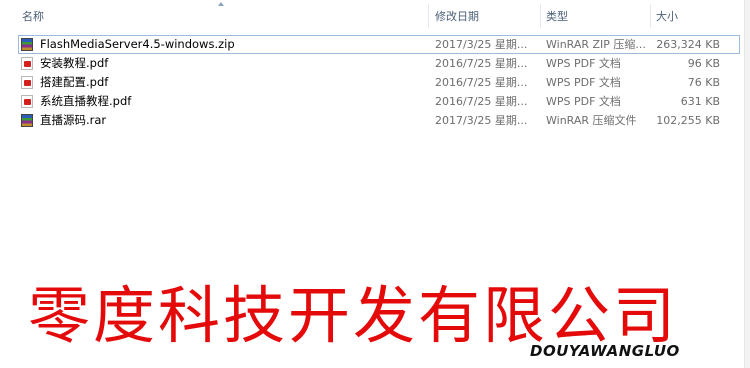 The height and width of the screenshot is (368, 750). Describe the element at coordinates (605, 351) in the screenshot. I see `brand-watermark: DOUYAWANGLUO` at that location.